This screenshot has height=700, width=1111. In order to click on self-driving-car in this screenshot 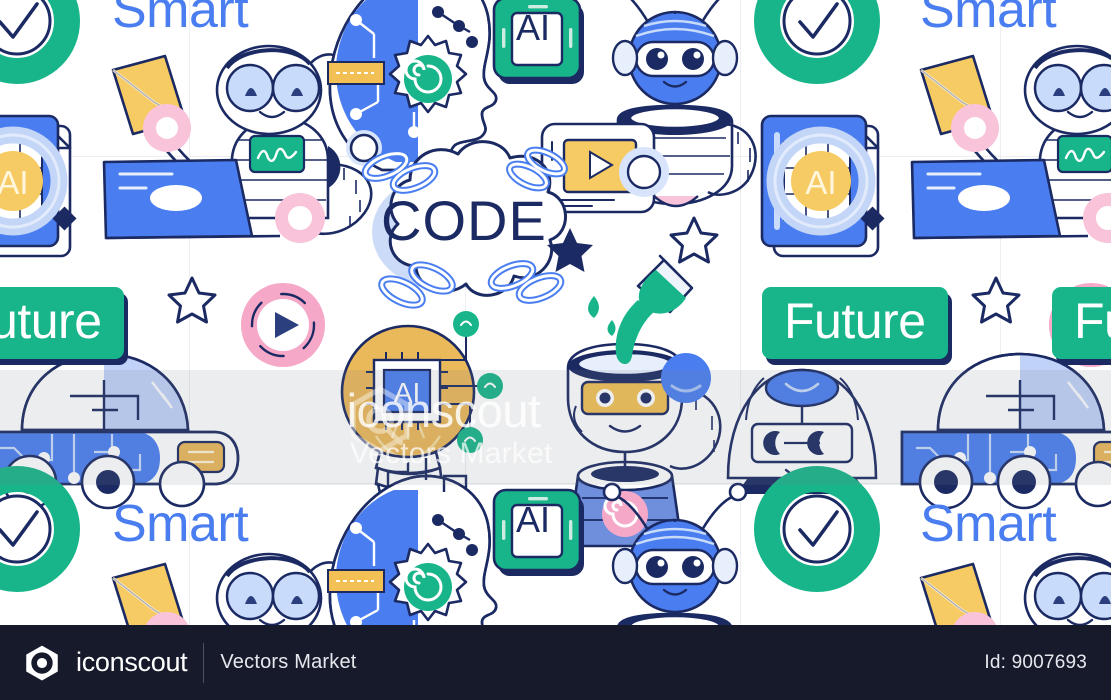, I will do `click(1005, 431)`.